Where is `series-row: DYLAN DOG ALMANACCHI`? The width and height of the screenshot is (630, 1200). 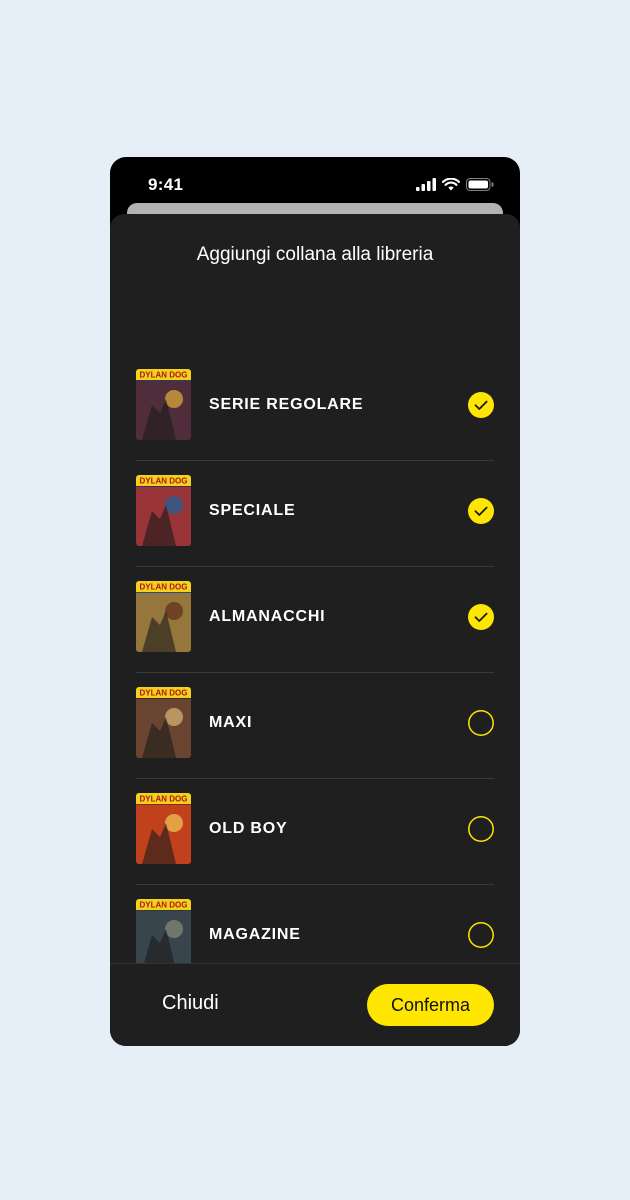
series-row: DYLAN DOG ALMANACCHI is located at coordinates (315, 620).